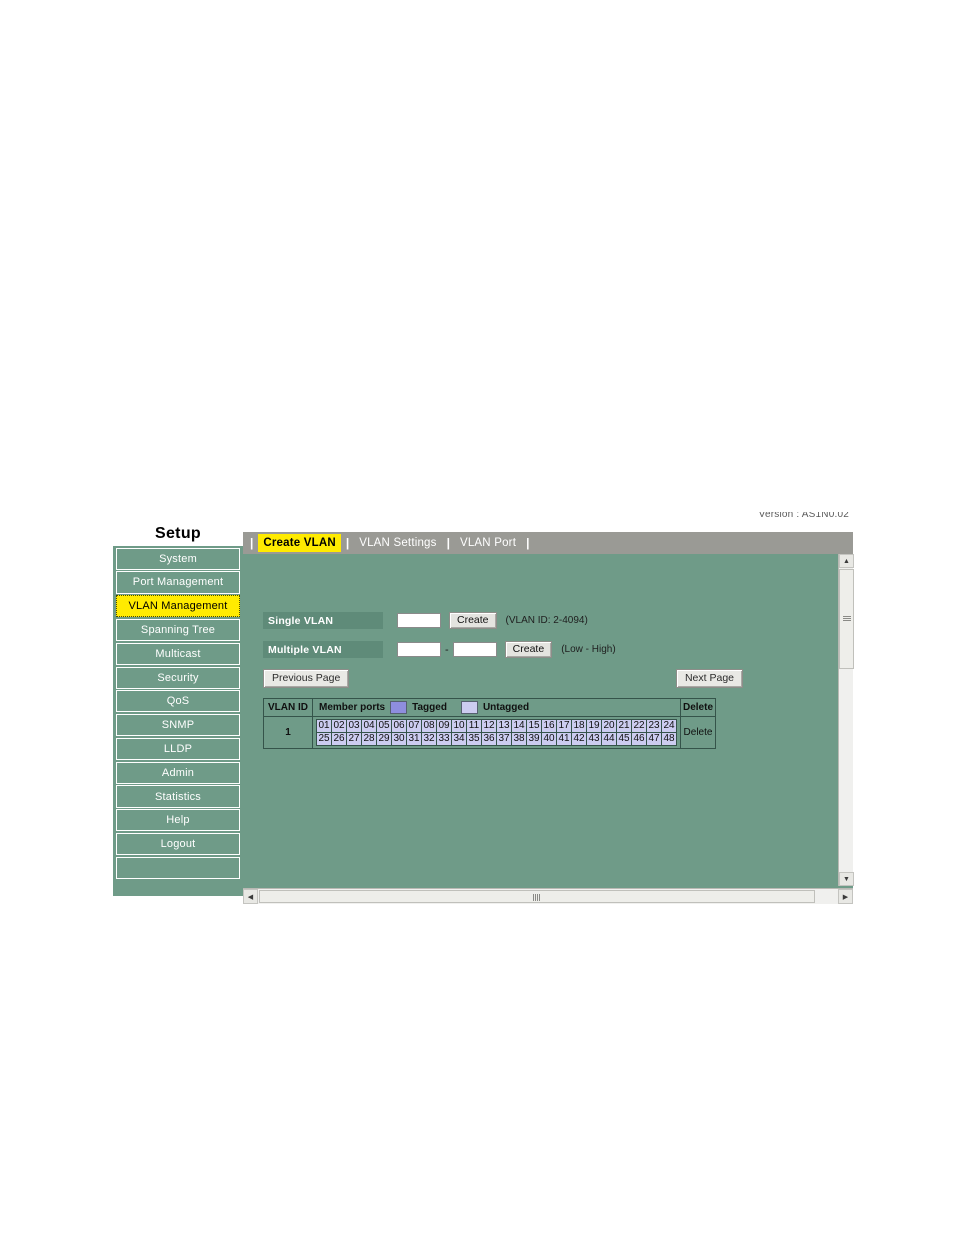 This screenshot has width=954, height=1235. Describe the element at coordinates (624, 739) in the screenshot. I see `port-cell-45: 45` at that location.